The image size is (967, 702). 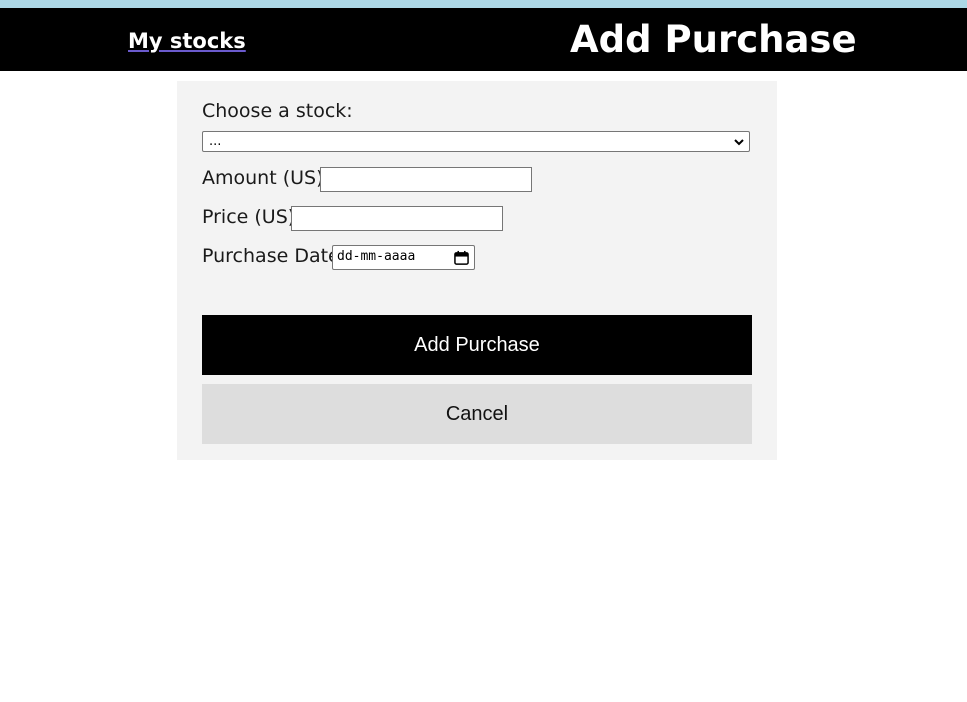 I want to click on calendar-icon, so click(x=461, y=257).